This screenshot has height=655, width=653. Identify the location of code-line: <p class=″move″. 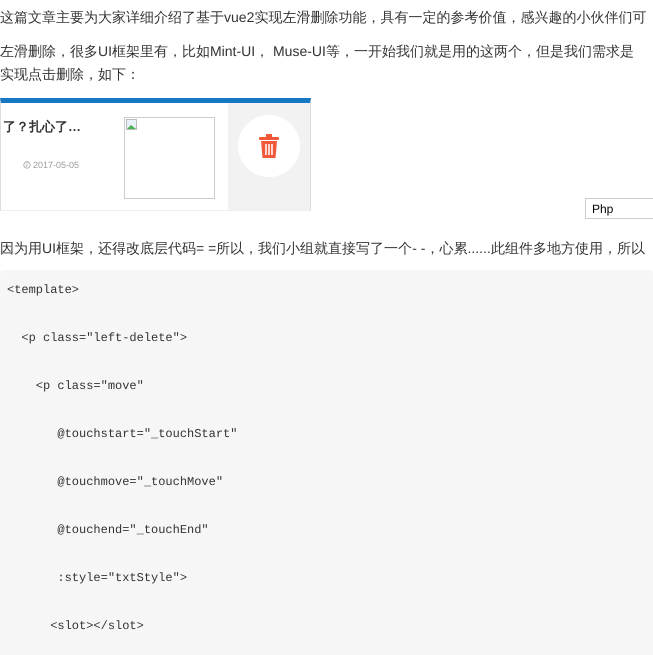
(89, 386).